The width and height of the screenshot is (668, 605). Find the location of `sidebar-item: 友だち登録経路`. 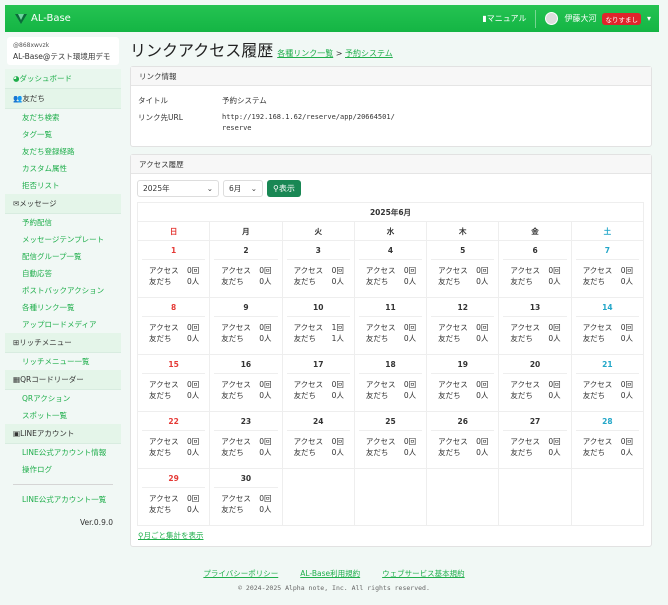

sidebar-item: 友だち登録経路 is located at coordinates (63, 151).